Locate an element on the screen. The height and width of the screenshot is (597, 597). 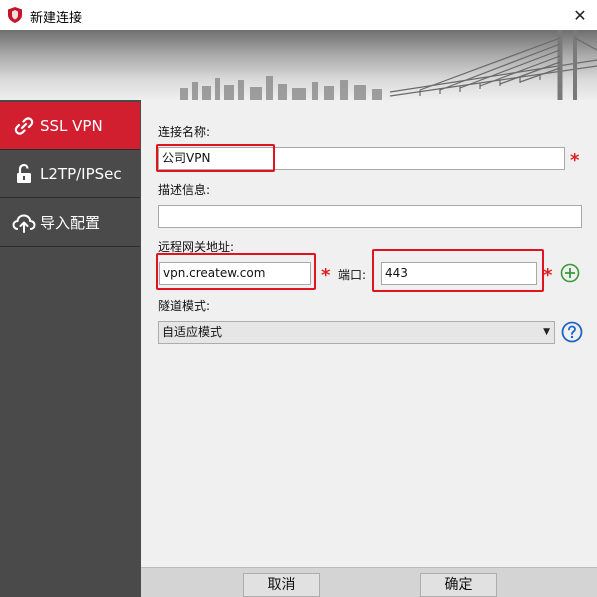
window-title: 新建连接 is located at coordinates (56, 18).